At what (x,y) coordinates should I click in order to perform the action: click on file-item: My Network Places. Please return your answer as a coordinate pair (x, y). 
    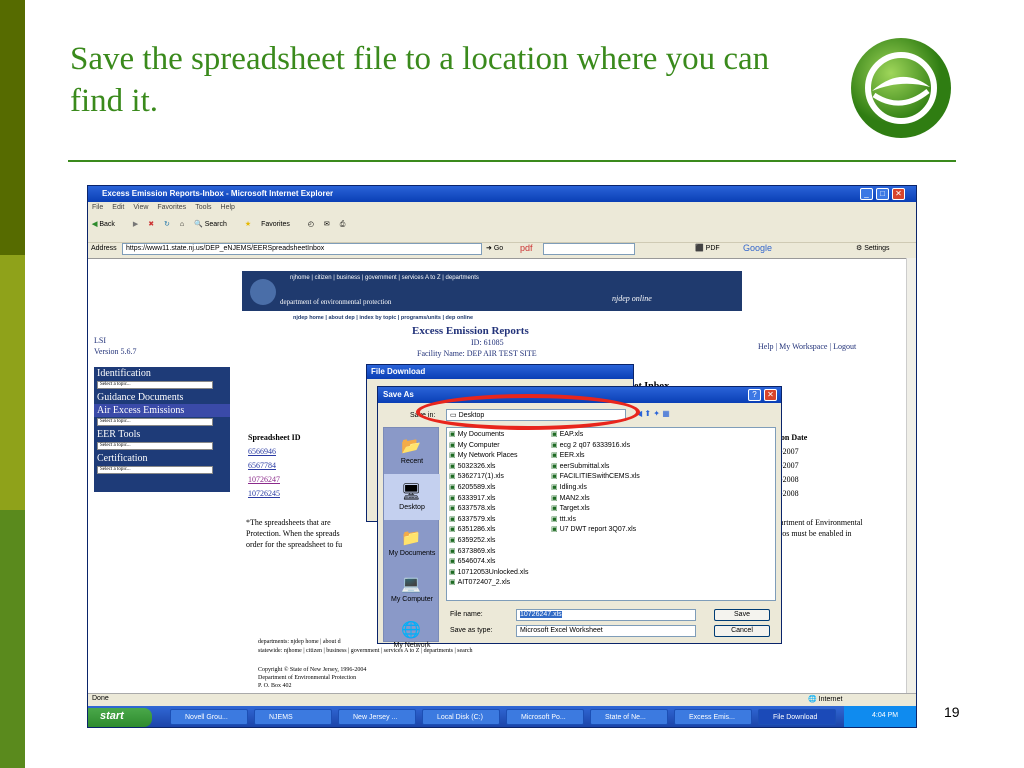
    Looking at the image, I should click on (499, 456).